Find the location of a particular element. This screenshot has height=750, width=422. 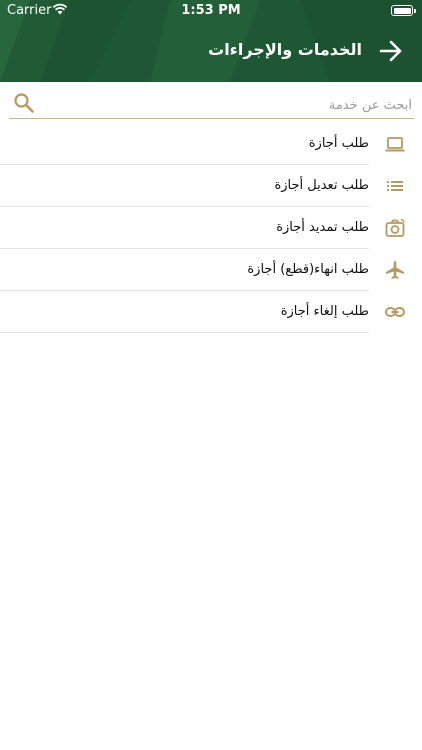

status-time: 1:53 PM is located at coordinates (211, 10).